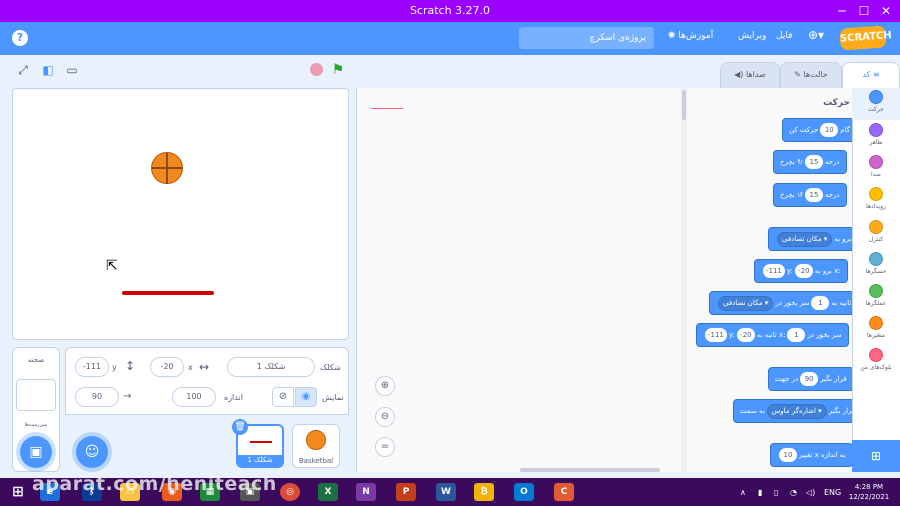  I want to click on steps-input: 10, so click(829, 130).